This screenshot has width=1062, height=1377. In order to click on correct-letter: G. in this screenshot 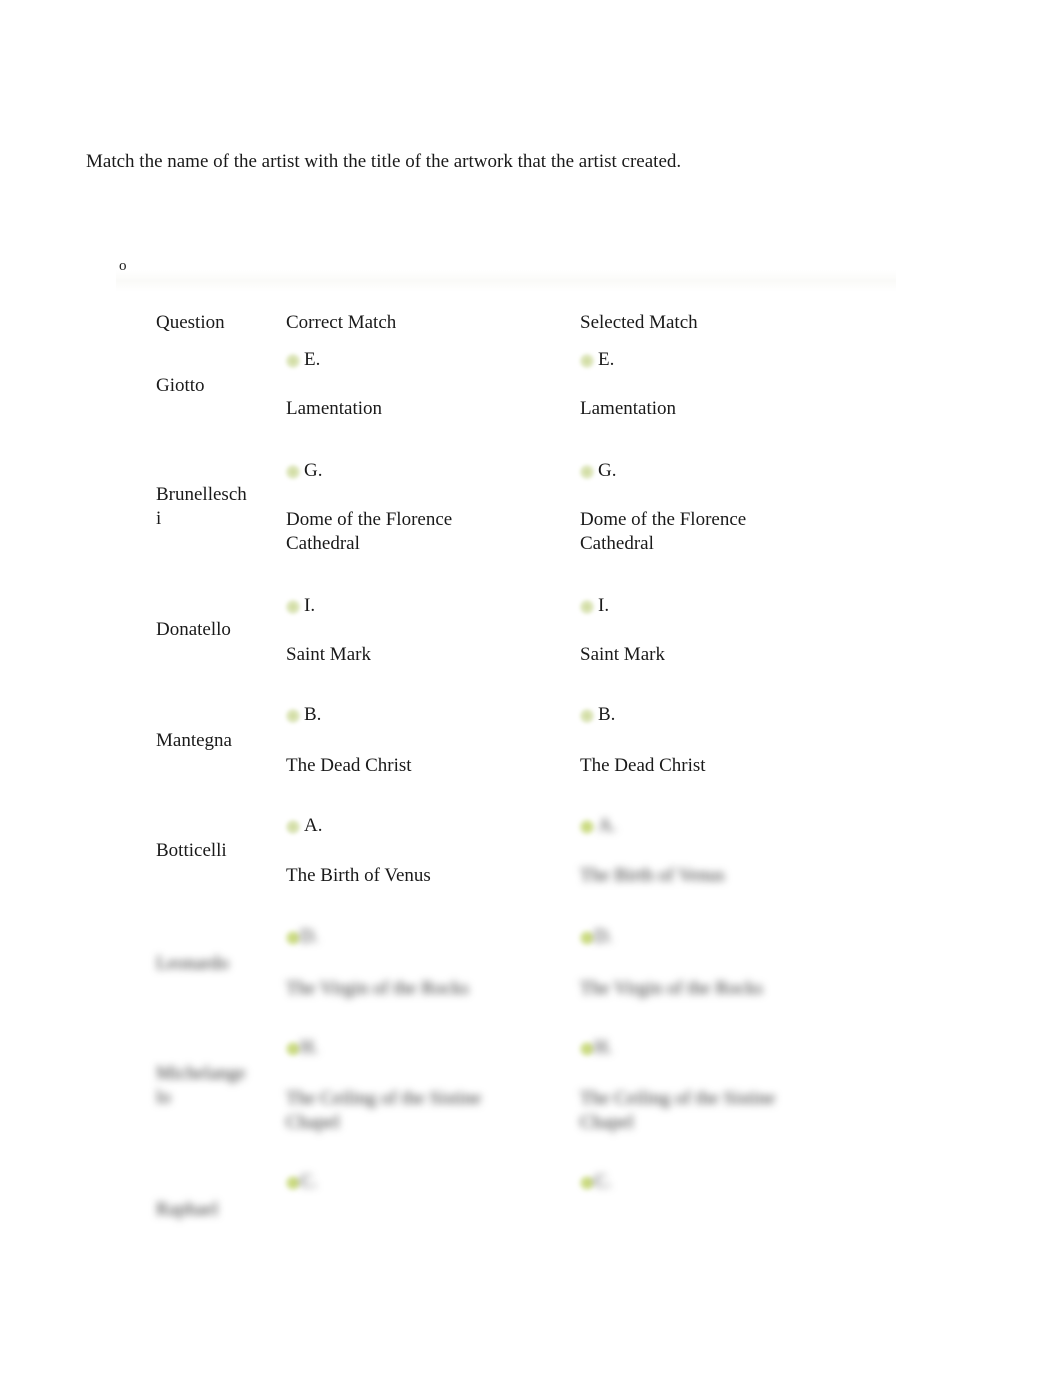, I will do `click(313, 470)`.